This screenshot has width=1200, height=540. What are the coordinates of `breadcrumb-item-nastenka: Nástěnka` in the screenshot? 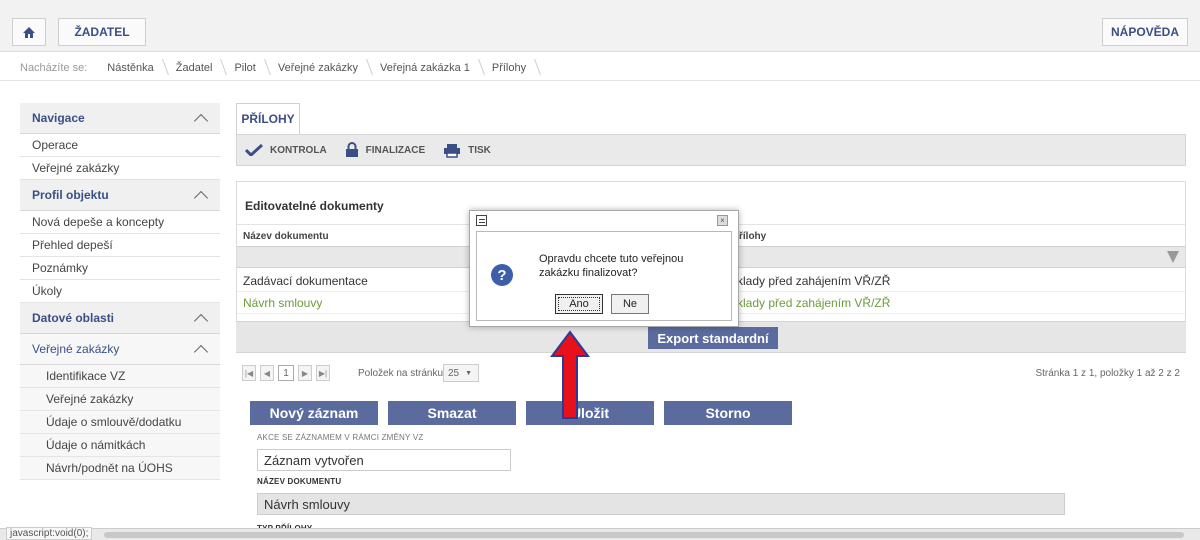 It's located at (131, 68).